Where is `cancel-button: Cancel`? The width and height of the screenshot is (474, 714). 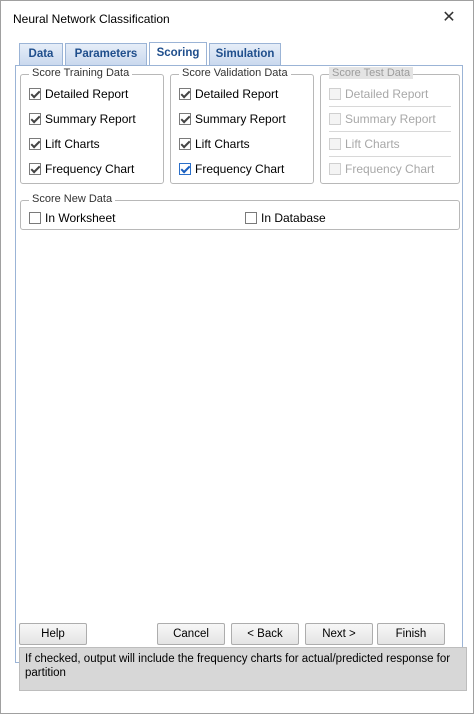 cancel-button: Cancel is located at coordinates (191, 634).